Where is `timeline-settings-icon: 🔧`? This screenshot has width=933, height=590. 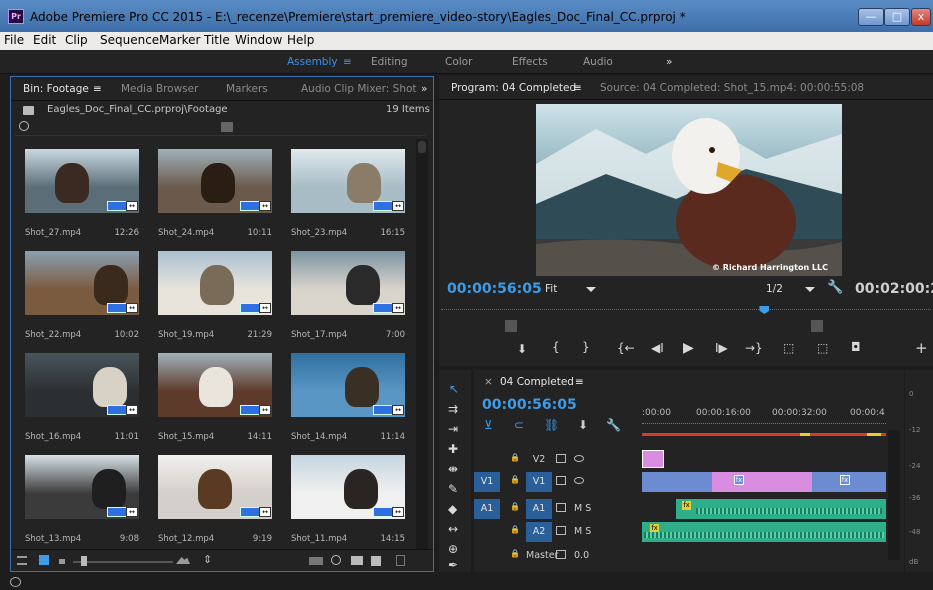 timeline-settings-icon: 🔧 is located at coordinates (613, 425).